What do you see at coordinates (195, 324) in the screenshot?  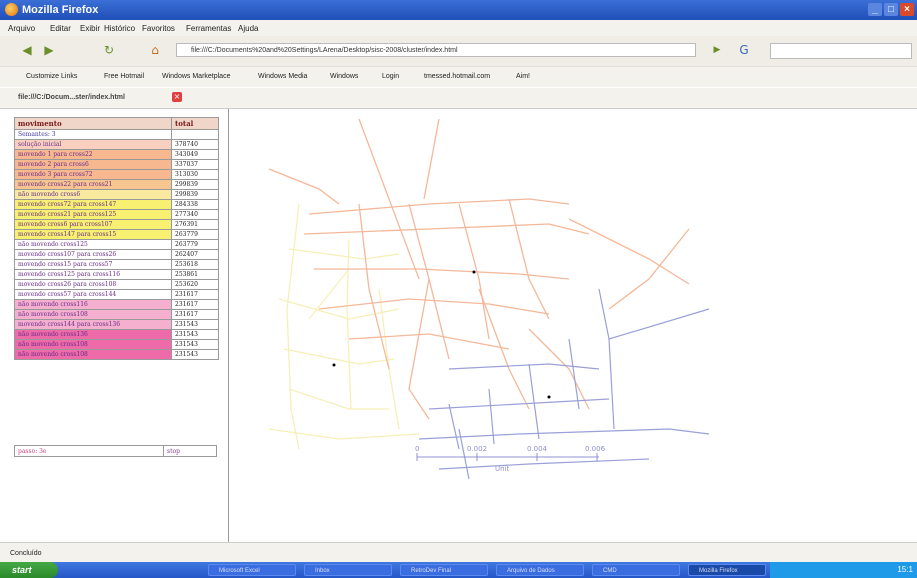 I see `movement-total: 231543` at bounding box center [195, 324].